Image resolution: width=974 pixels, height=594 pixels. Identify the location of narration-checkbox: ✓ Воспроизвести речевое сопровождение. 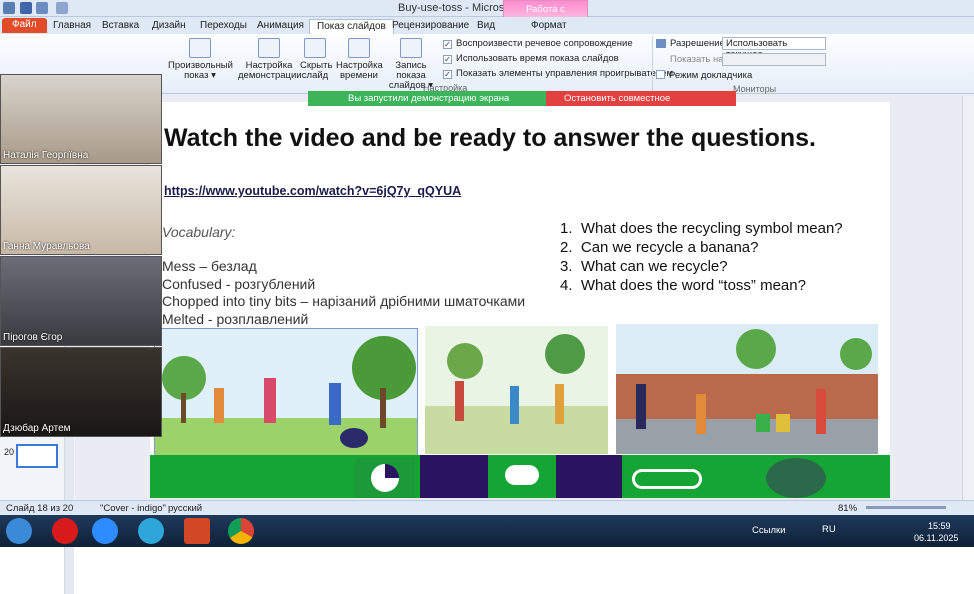
(538, 43).